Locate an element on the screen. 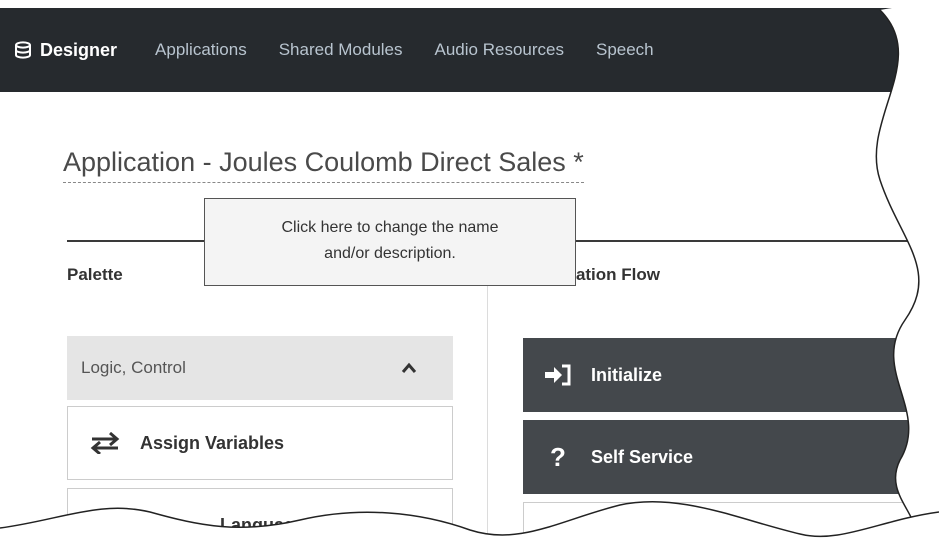 The height and width of the screenshot is (556, 939). column-divider is located at coordinates (487, 399).